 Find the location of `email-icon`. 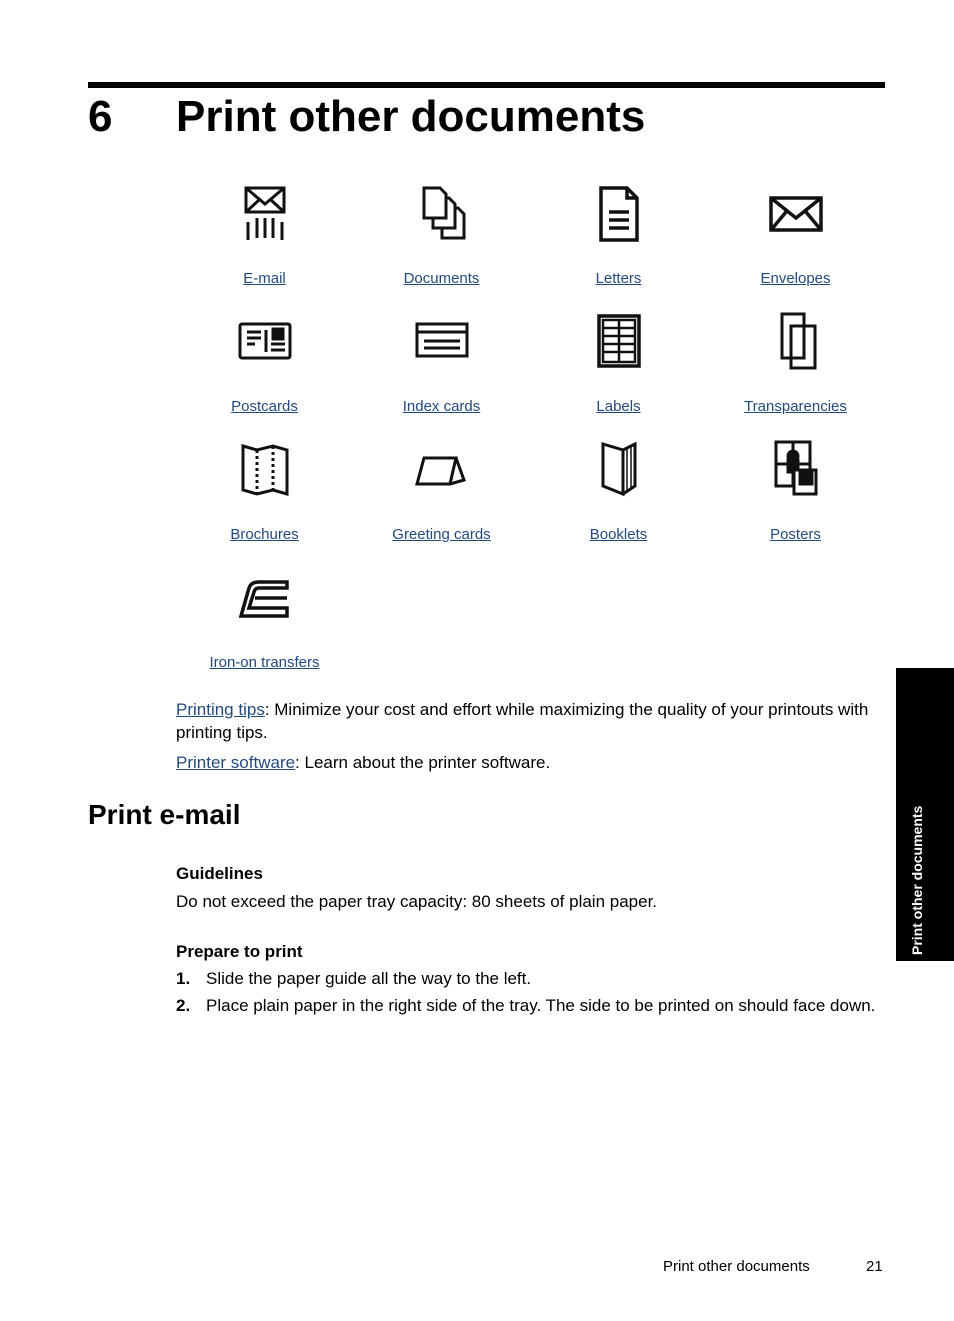

email-icon is located at coordinates (264, 213).